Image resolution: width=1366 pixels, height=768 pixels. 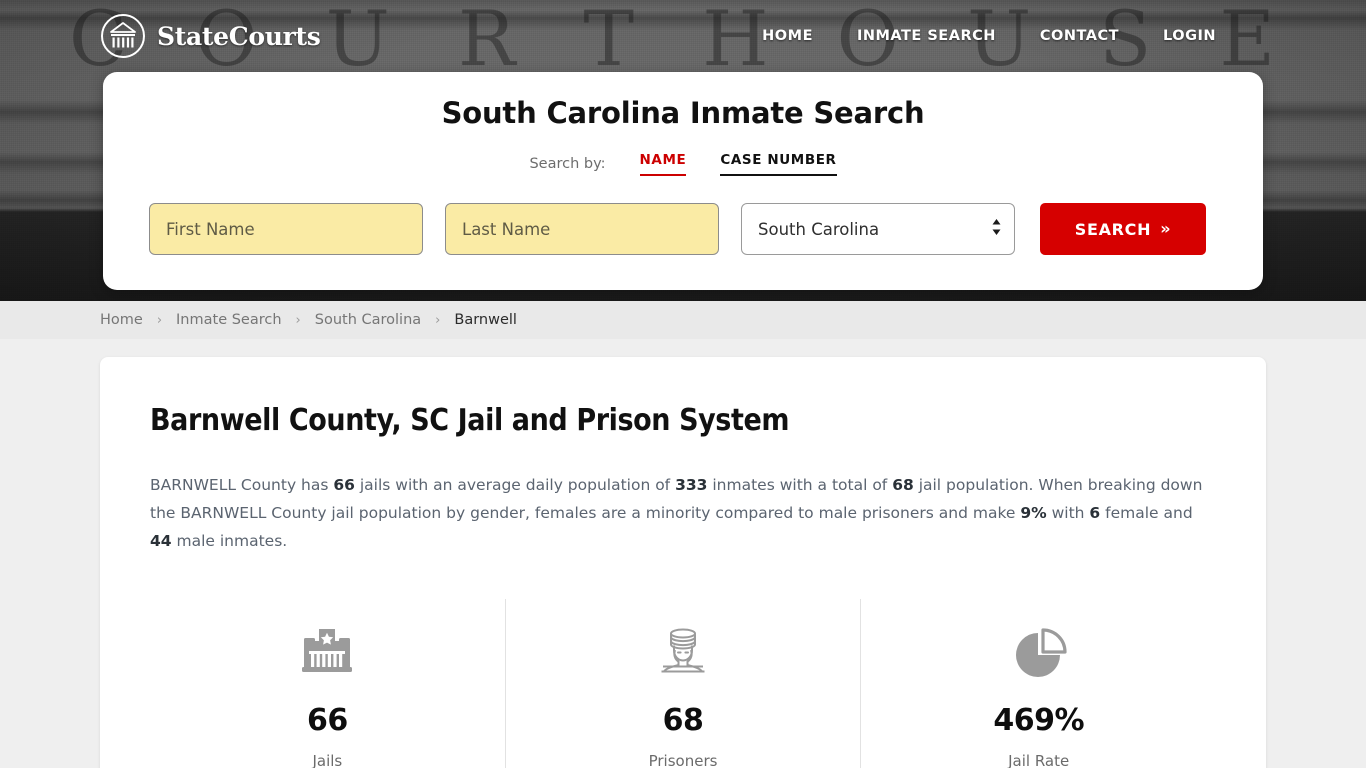 What do you see at coordinates (344, 485) in the screenshot?
I see `intro-jails-count: 66` at bounding box center [344, 485].